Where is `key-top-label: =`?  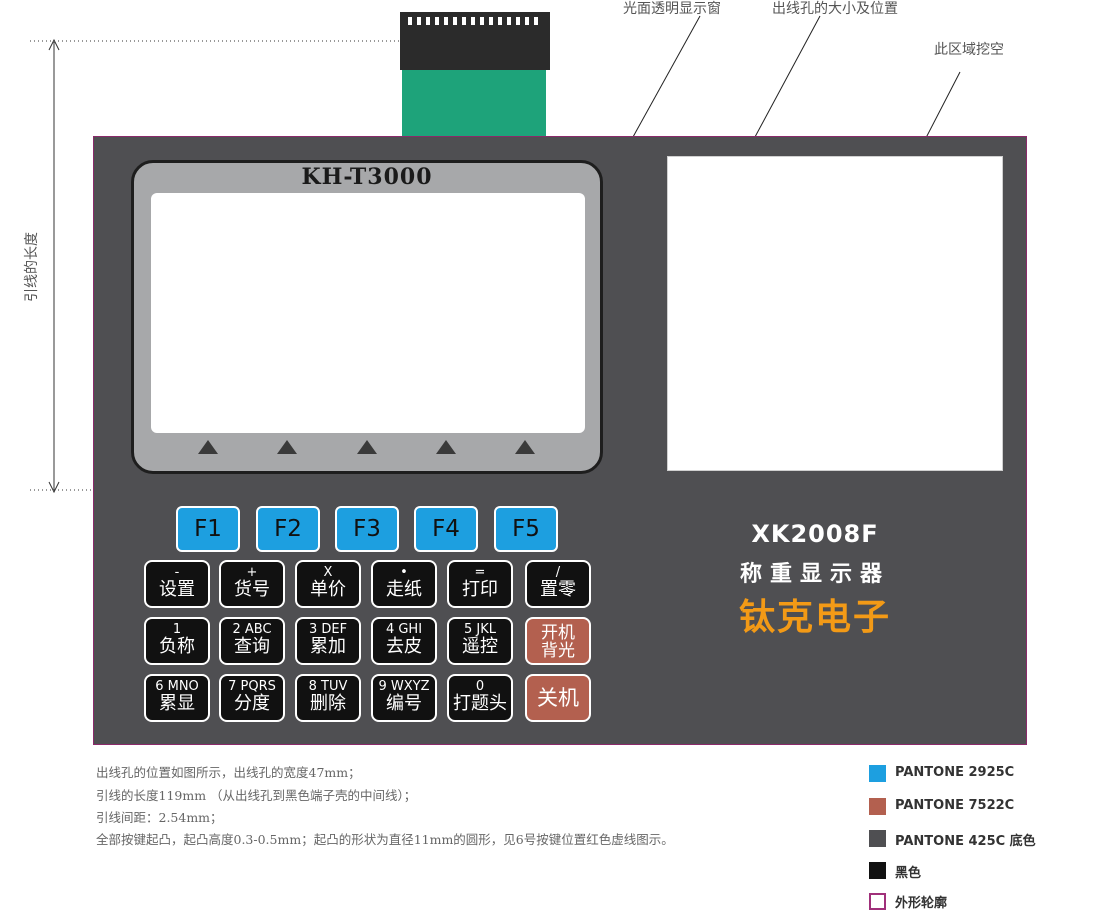 key-top-label: = is located at coordinates (480, 572).